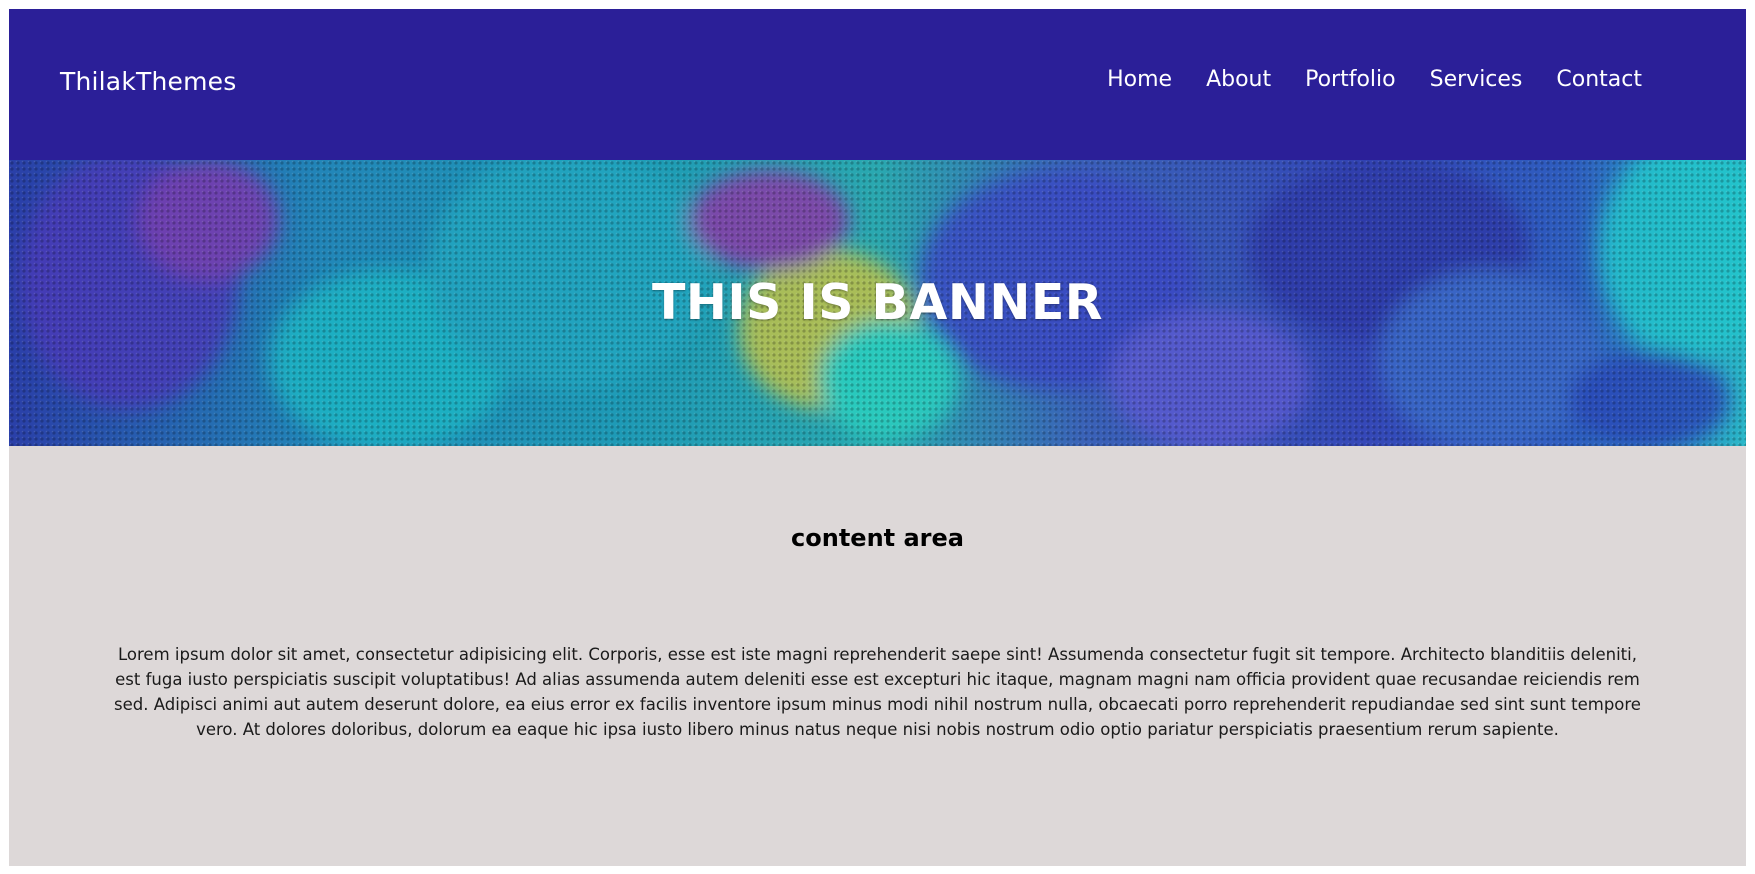 This screenshot has height=874, width=1755. What do you see at coordinates (1139, 80) in the screenshot?
I see `nav-item-home: Home` at bounding box center [1139, 80].